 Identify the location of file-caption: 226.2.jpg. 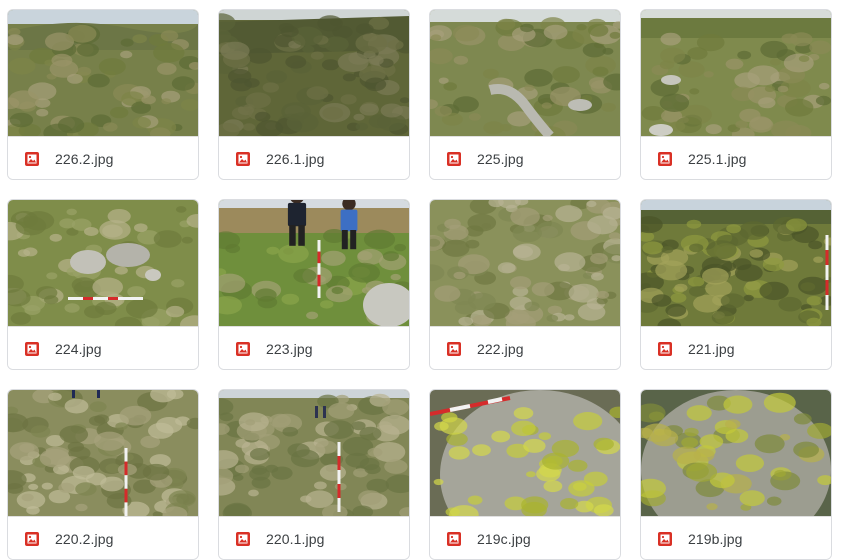
(103, 157).